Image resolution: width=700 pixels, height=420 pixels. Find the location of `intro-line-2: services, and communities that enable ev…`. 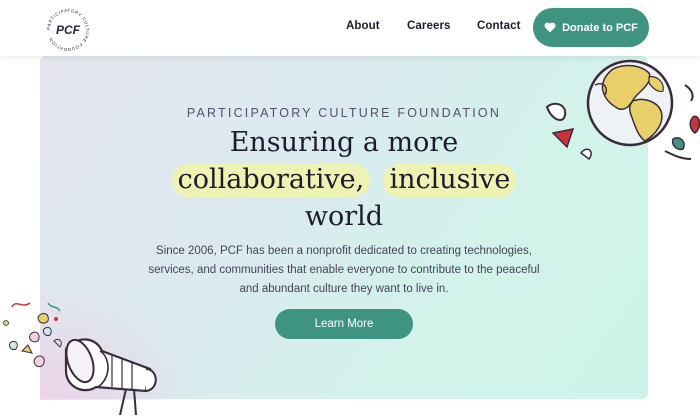

intro-line-2: services, and communities that enable ev… is located at coordinates (344, 270).